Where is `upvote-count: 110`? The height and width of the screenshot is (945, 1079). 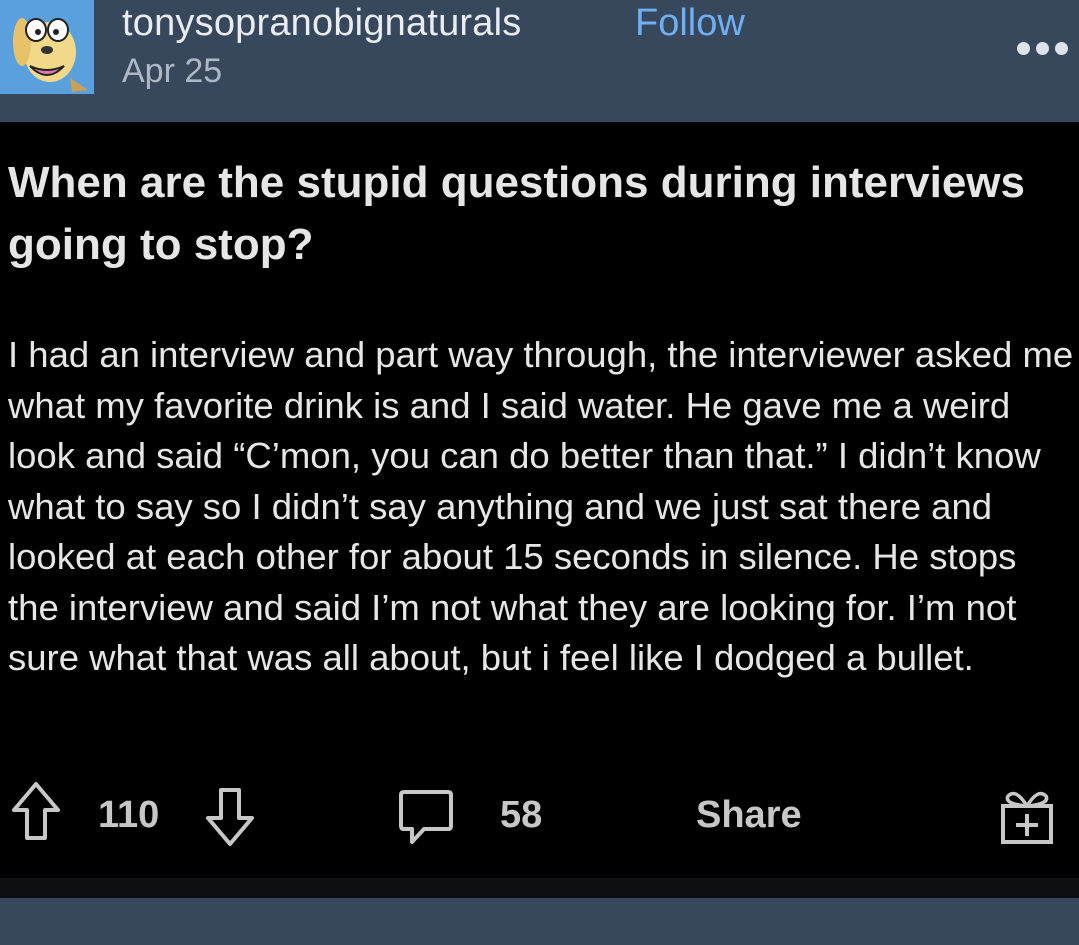 upvote-count: 110 is located at coordinates (129, 815).